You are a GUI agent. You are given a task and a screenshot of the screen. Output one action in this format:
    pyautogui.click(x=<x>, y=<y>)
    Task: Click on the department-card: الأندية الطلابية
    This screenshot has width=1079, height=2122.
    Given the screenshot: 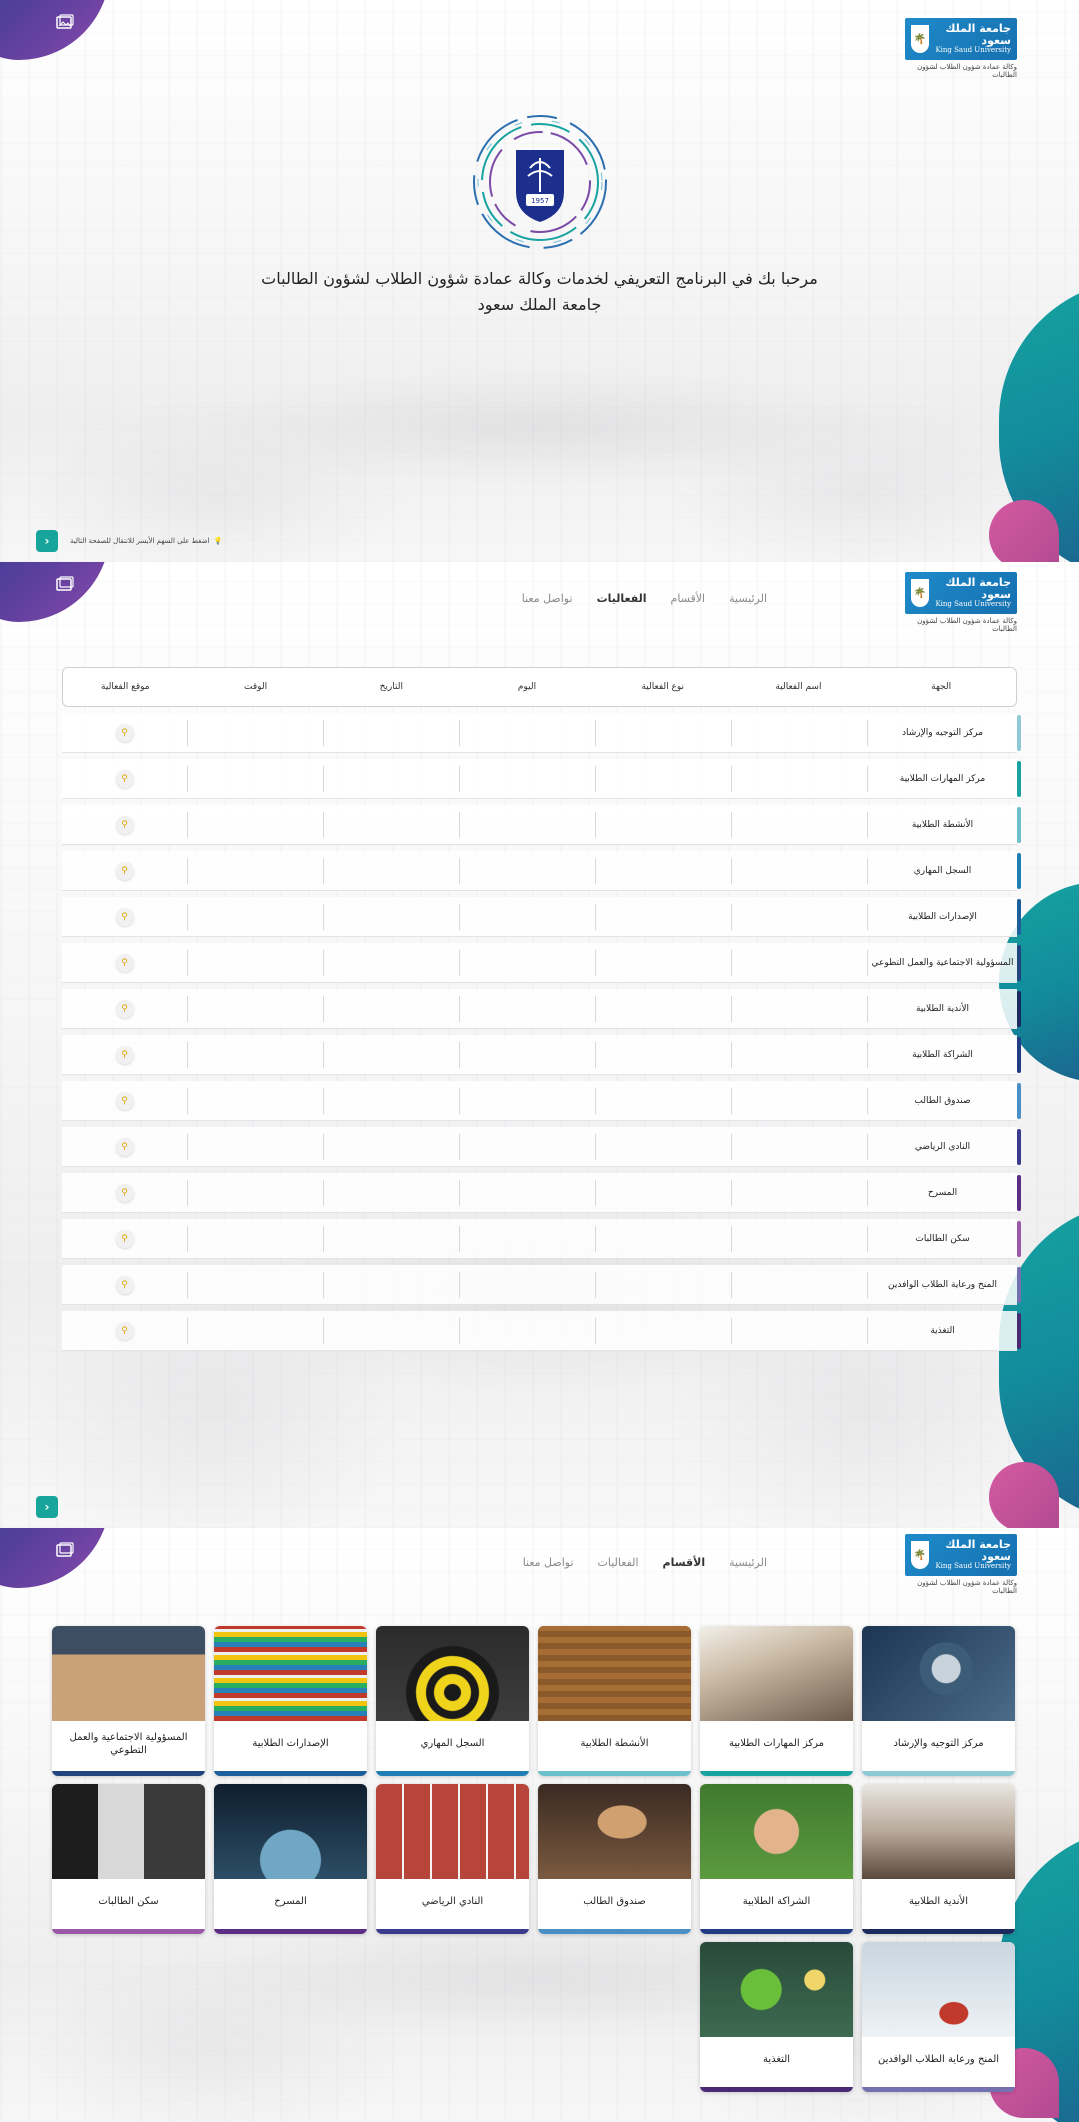 What is the action you would take?
    pyautogui.click(x=938, y=1859)
    